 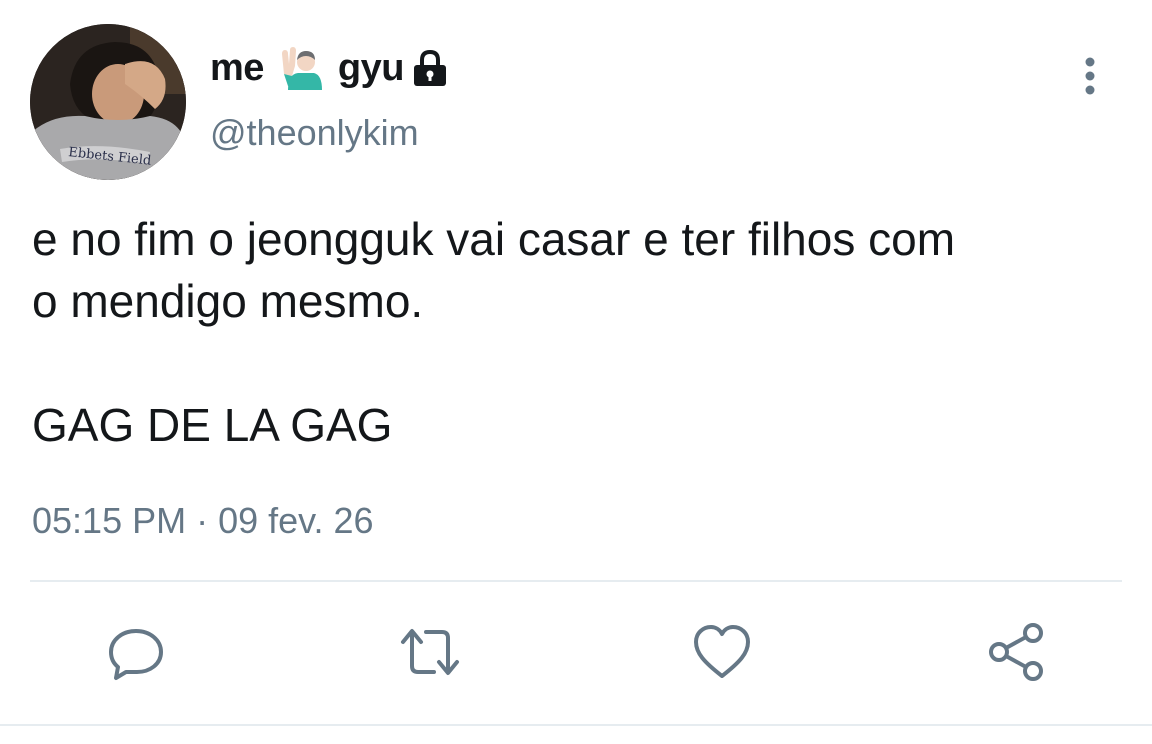 What do you see at coordinates (576, 725) in the screenshot?
I see `bottom-divider` at bounding box center [576, 725].